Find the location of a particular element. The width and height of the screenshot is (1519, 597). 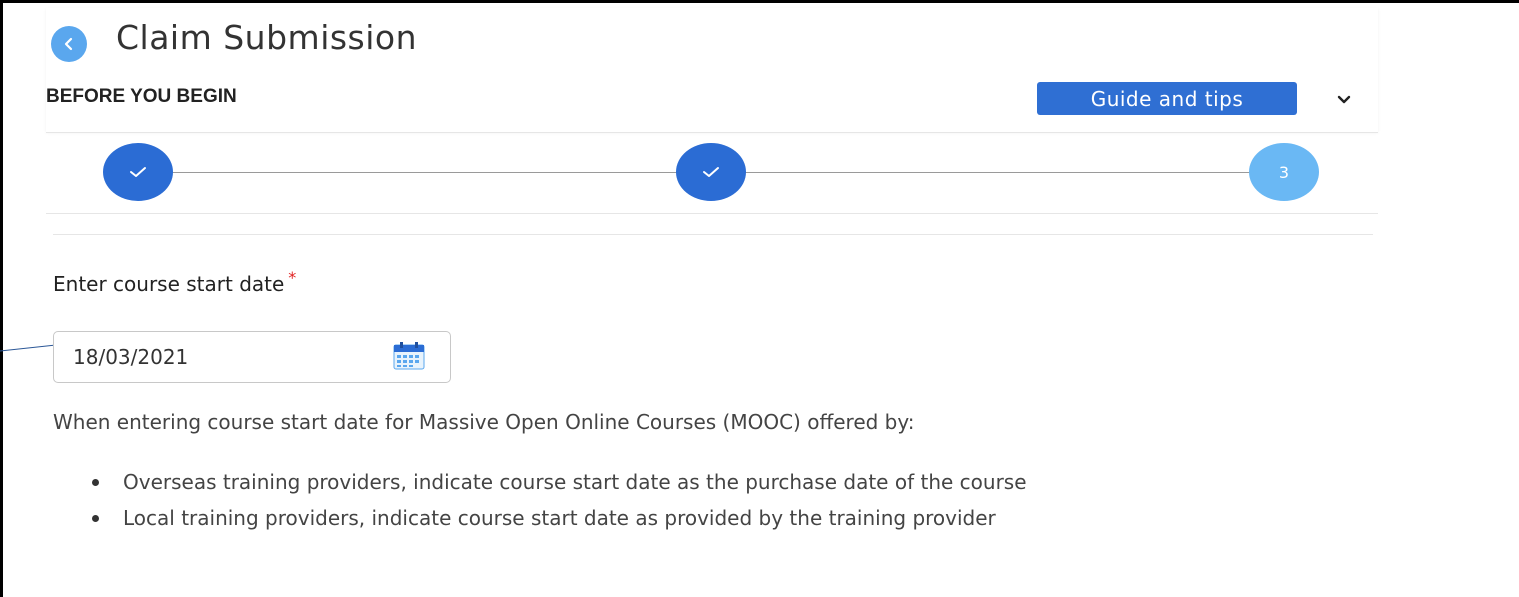

chevron-left-icon is located at coordinates (68, 44).